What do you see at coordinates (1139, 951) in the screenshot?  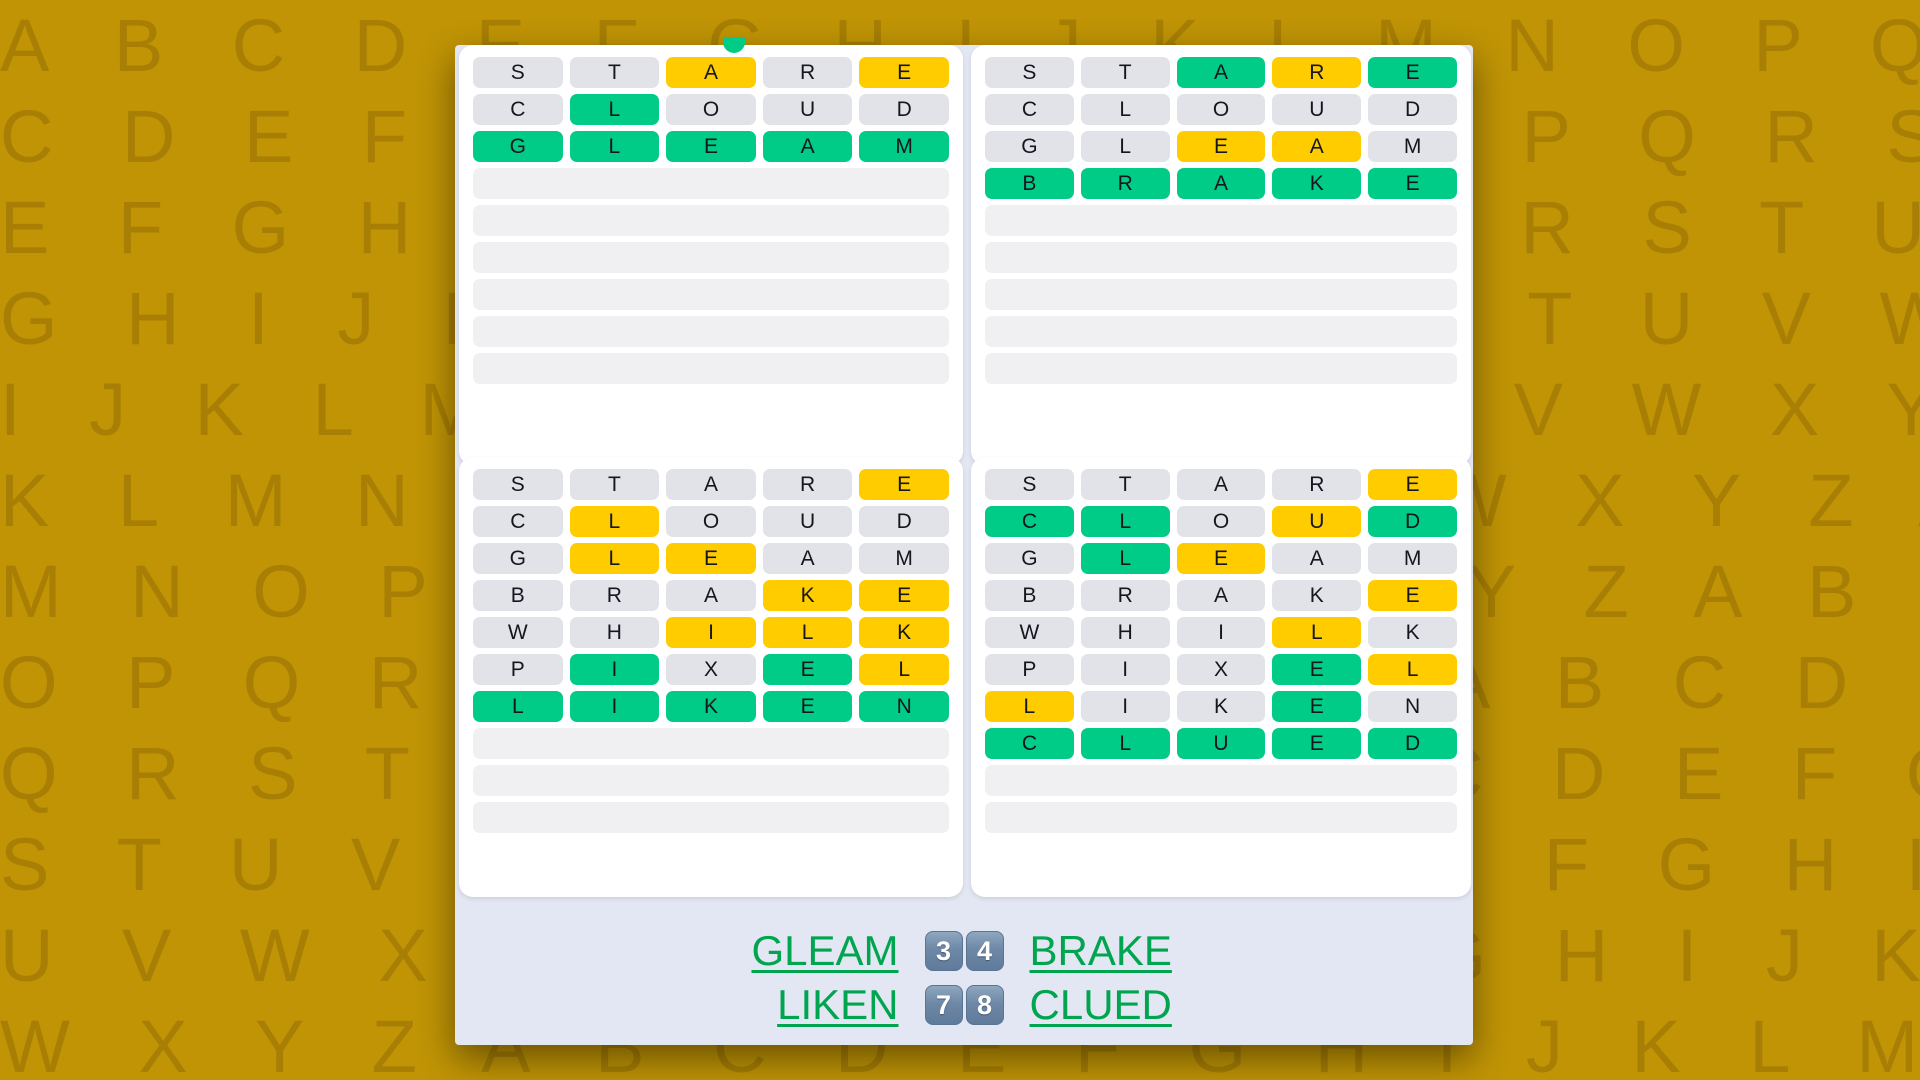 I see `answer-word-brake: BRAKE` at bounding box center [1139, 951].